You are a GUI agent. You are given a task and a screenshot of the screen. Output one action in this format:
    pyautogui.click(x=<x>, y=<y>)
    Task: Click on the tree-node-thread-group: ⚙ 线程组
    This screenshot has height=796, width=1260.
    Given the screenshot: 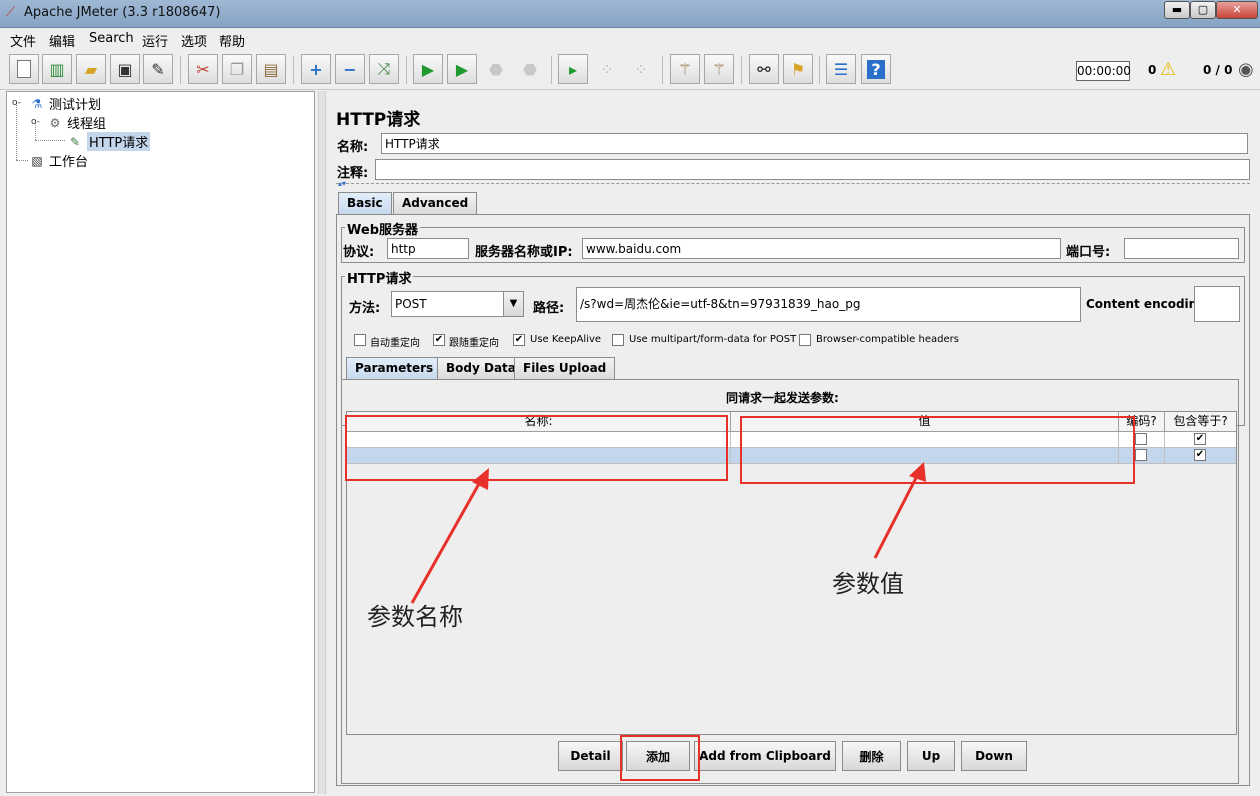 What is the action you would take?
    pyautogui.click(x=76, y=123)
    